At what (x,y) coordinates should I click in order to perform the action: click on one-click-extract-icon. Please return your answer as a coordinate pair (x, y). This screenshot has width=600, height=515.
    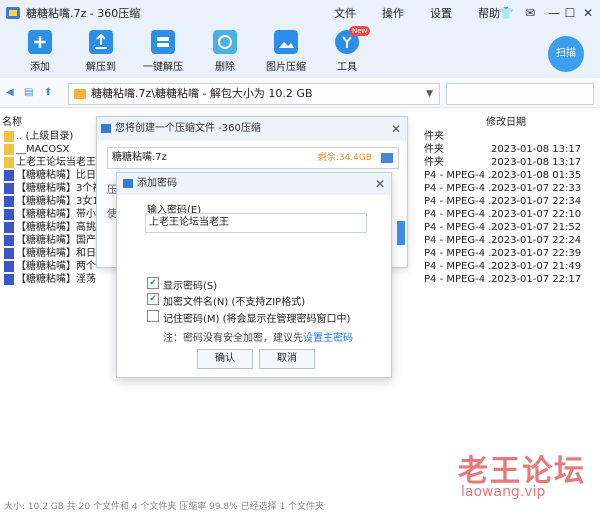
    Looking at the image, I should click on (163, 42).